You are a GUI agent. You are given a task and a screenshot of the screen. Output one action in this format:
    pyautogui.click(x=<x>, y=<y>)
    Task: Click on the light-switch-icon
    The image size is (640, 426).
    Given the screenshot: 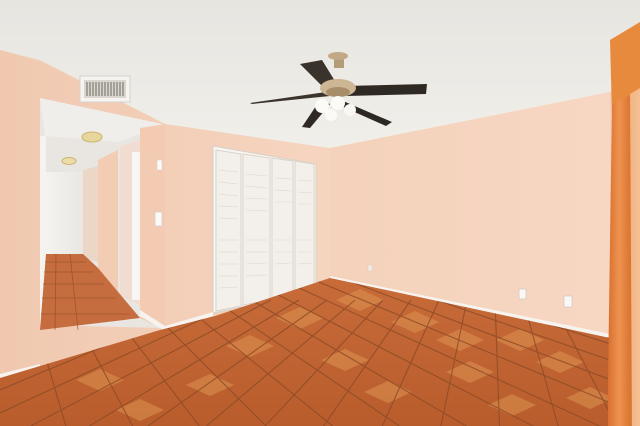 What is the action you would take?
    pyautogui.click(x=158, y=219)
    